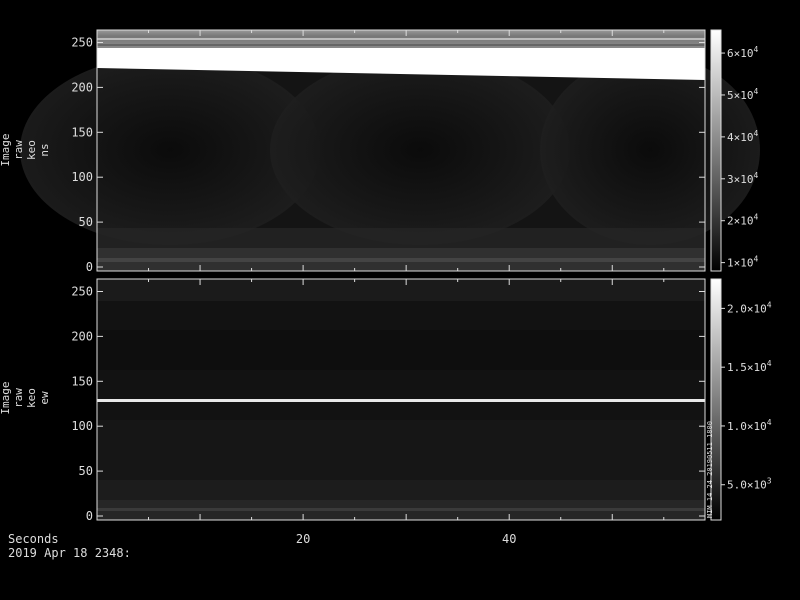 Image resolution: width=800 pixels, height=600 pixels. I want to click on bottom-colorbar-side-text: MIM 14 24 20190511 1800, so click(710, 469).